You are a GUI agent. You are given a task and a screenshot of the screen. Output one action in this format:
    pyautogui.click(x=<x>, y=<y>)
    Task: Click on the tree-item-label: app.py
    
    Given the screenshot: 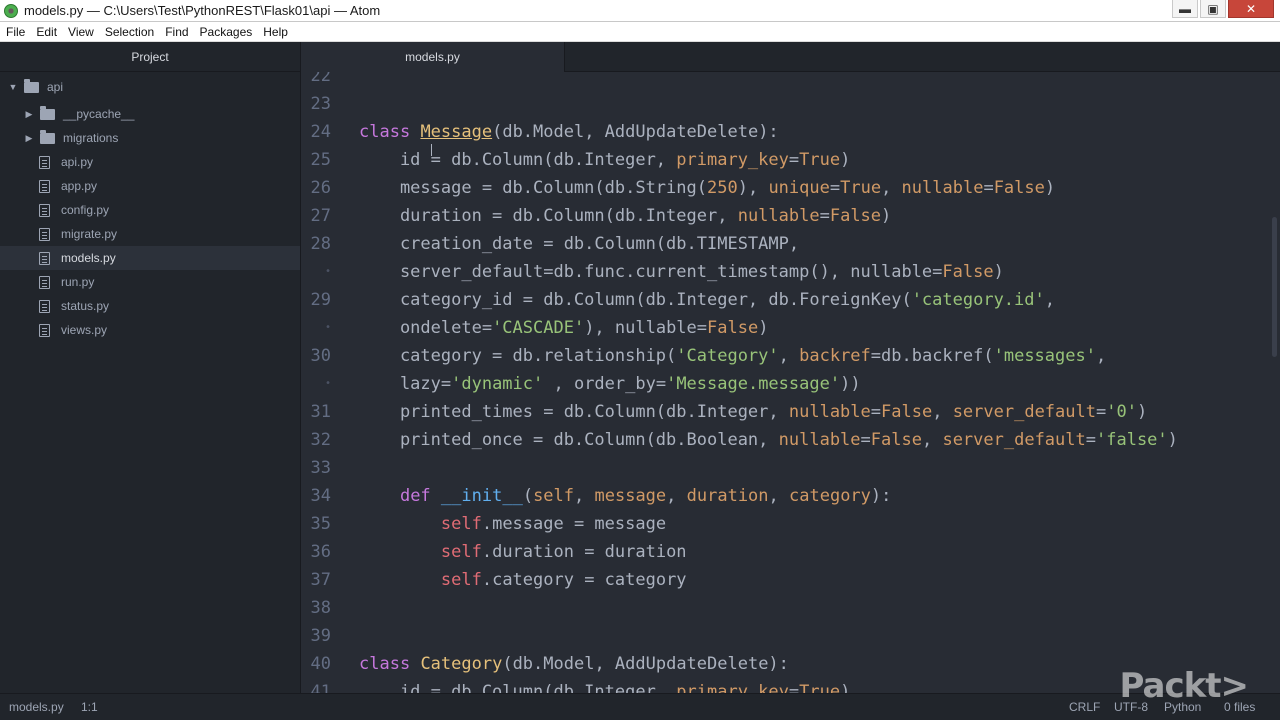 What is the action you would take?
    pyautogui.click(x=79, y=186)
    